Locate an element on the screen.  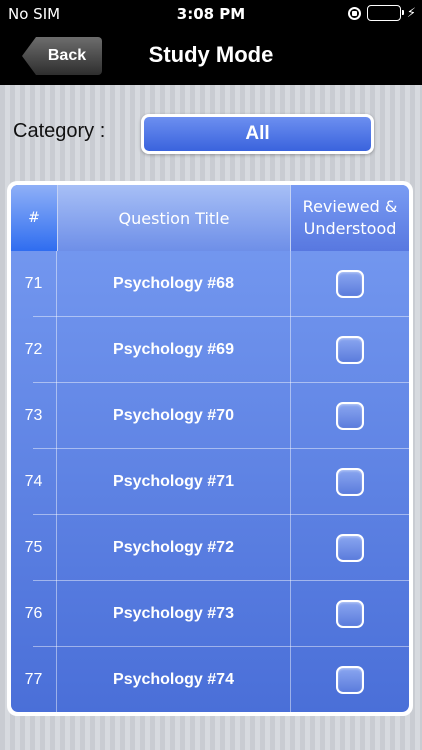
table-row: 77 Psychology #74 is located at coordinates (210, 679).